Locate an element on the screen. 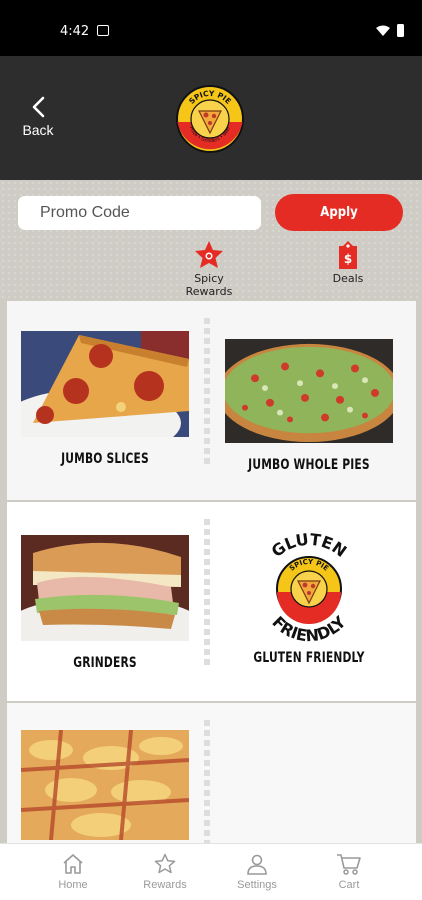 This screenshot has height=900, width=422. back-button: Back is located at coordinates (38, 121).